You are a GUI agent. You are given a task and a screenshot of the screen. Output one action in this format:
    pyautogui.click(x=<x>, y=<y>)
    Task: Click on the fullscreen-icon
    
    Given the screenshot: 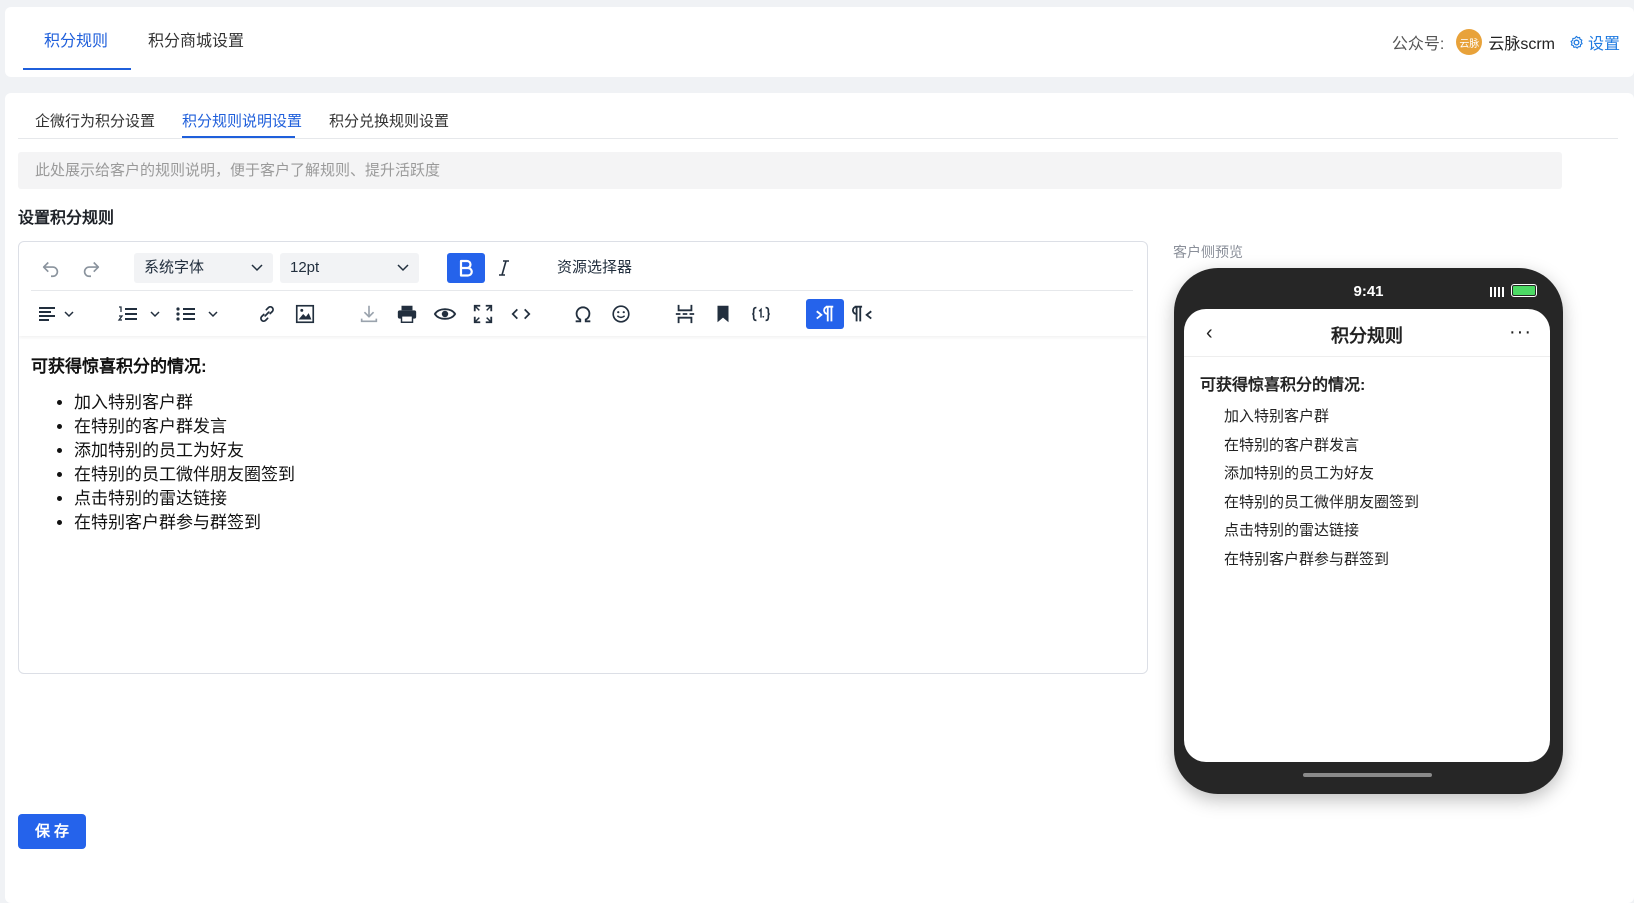 What is the action you would take?
    pyautogui.click(x=483, y=314)
    